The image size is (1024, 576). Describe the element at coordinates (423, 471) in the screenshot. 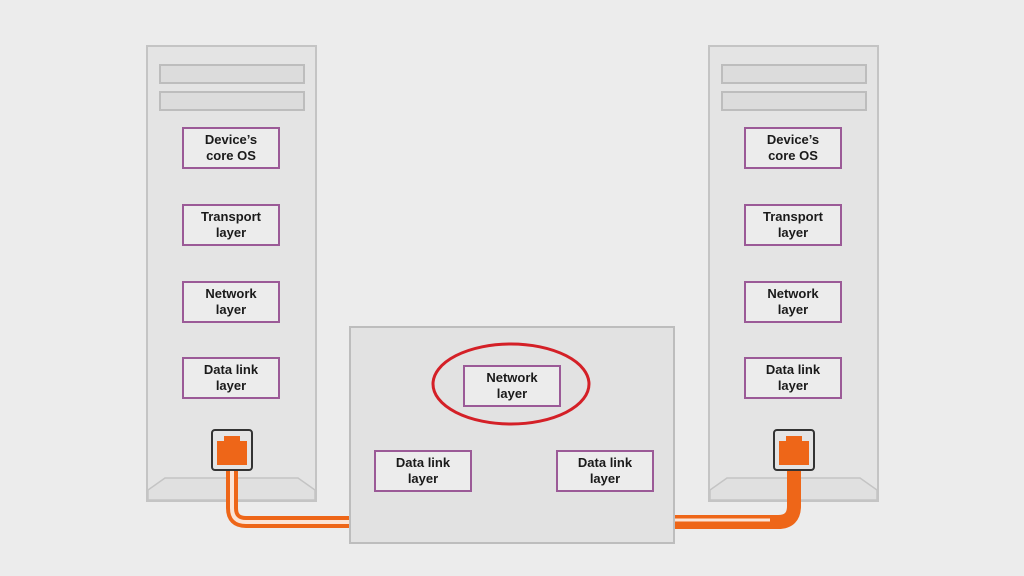

I see `router-data-link-left: Data link layer` at that location.